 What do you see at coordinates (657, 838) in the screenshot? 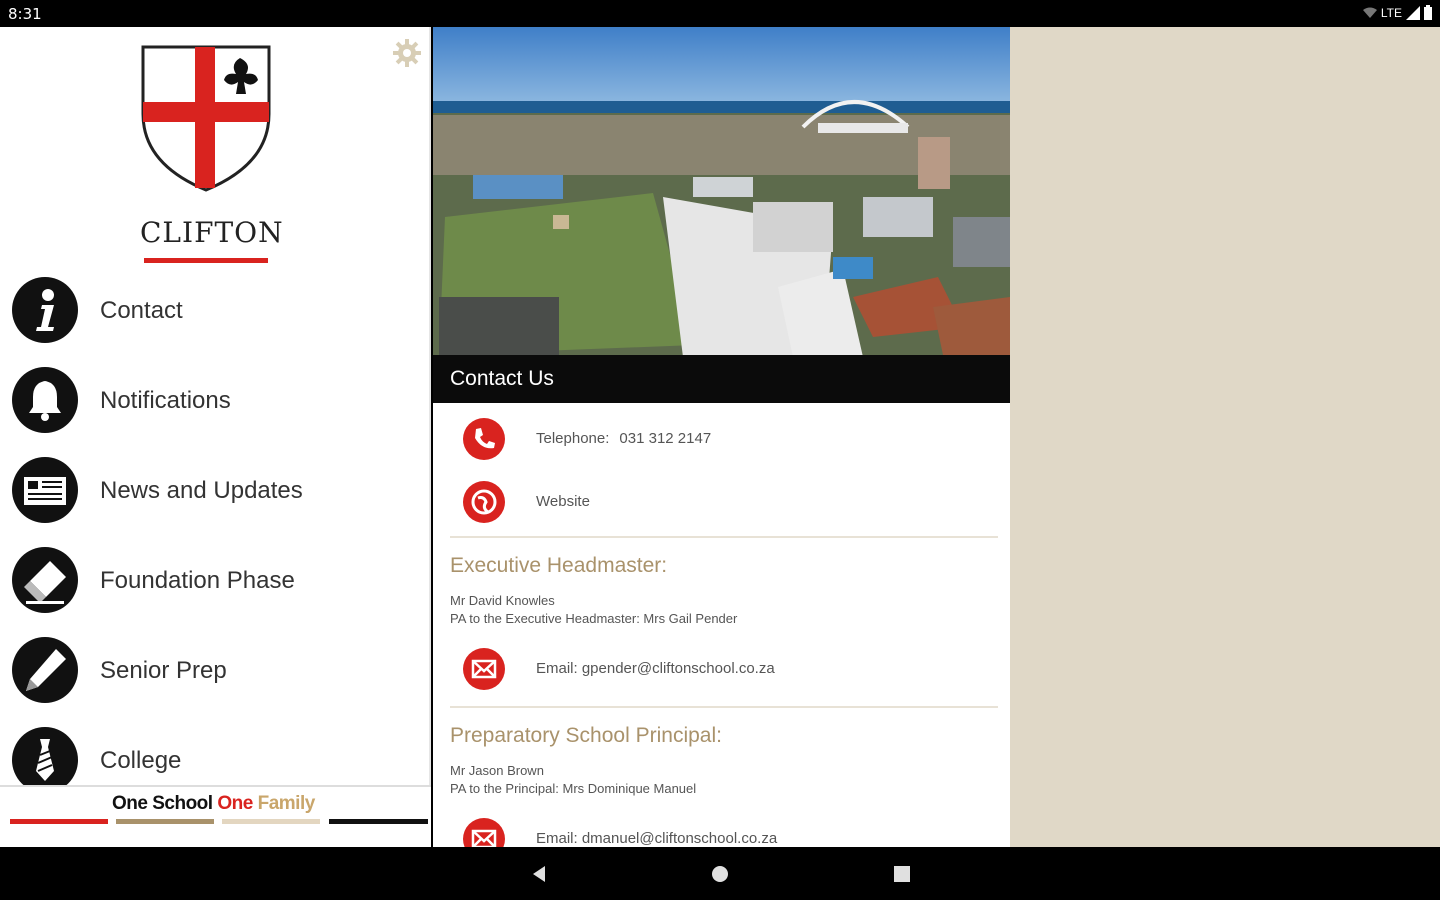
I see `email-text: Email: dmanuel@cliftonschool.co.za` at bounding box center [657, 838].